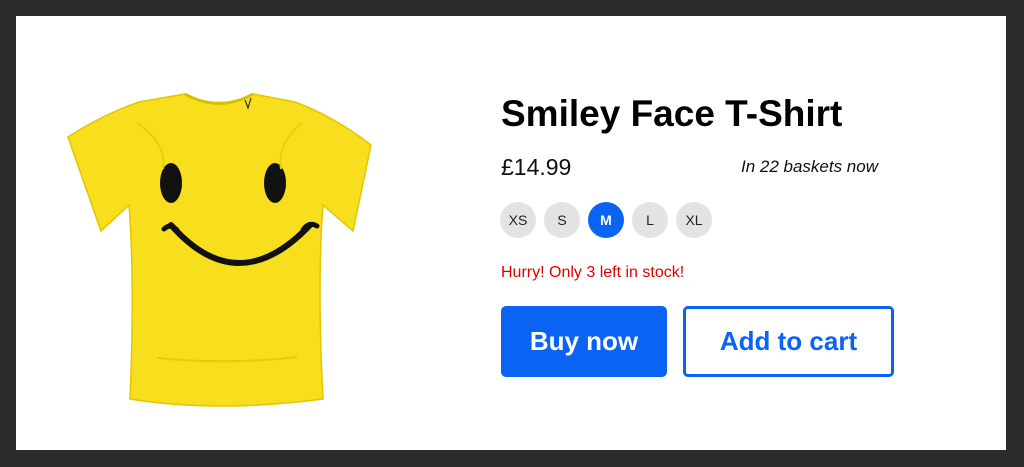 Image resolution: width=1024 pixels, height=467 pixels. I want to click on product-price: £14.99, so click(536, 167).